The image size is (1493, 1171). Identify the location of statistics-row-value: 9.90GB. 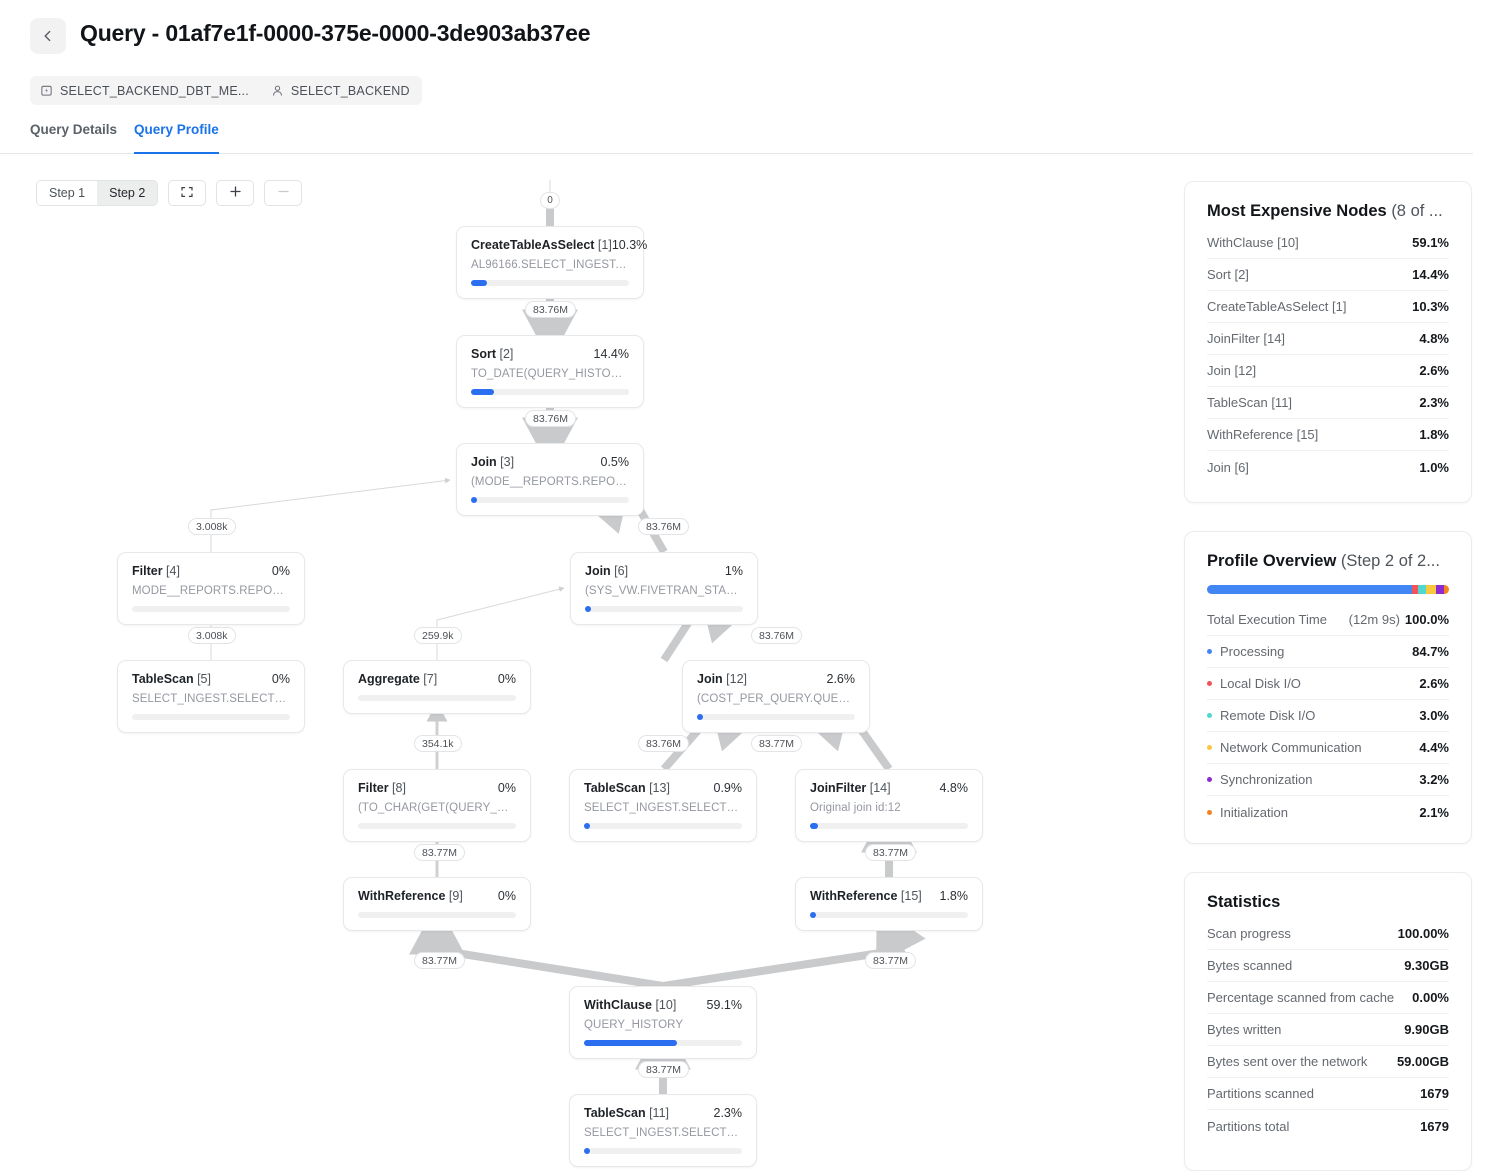
(1426, 1029).